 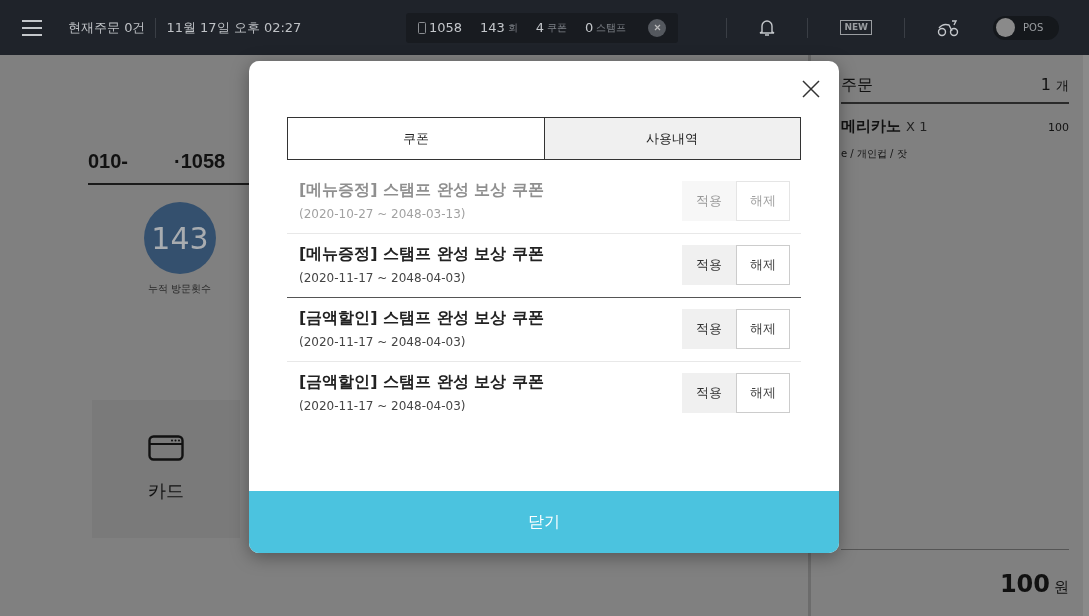 I want to click on visit-count: 143, so click(x=180, y=238).